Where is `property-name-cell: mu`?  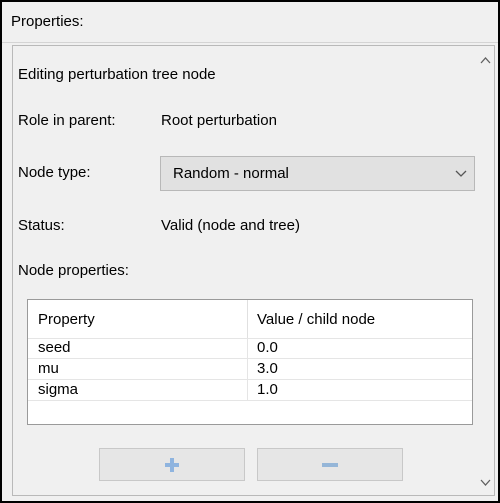 property-name-cell: mu is located at coordinates (48, 368).